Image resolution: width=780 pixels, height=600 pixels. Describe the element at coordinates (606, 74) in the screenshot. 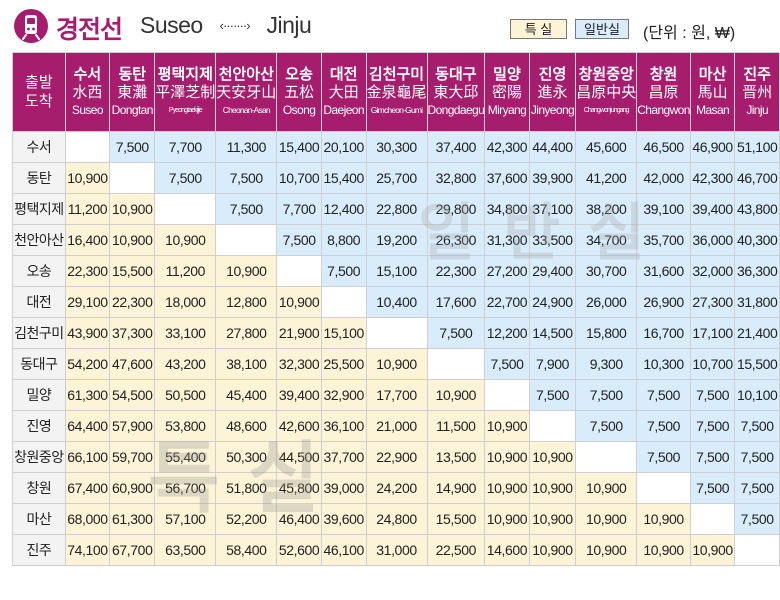

I see `column-header-ko: 창원중앙` at that location.